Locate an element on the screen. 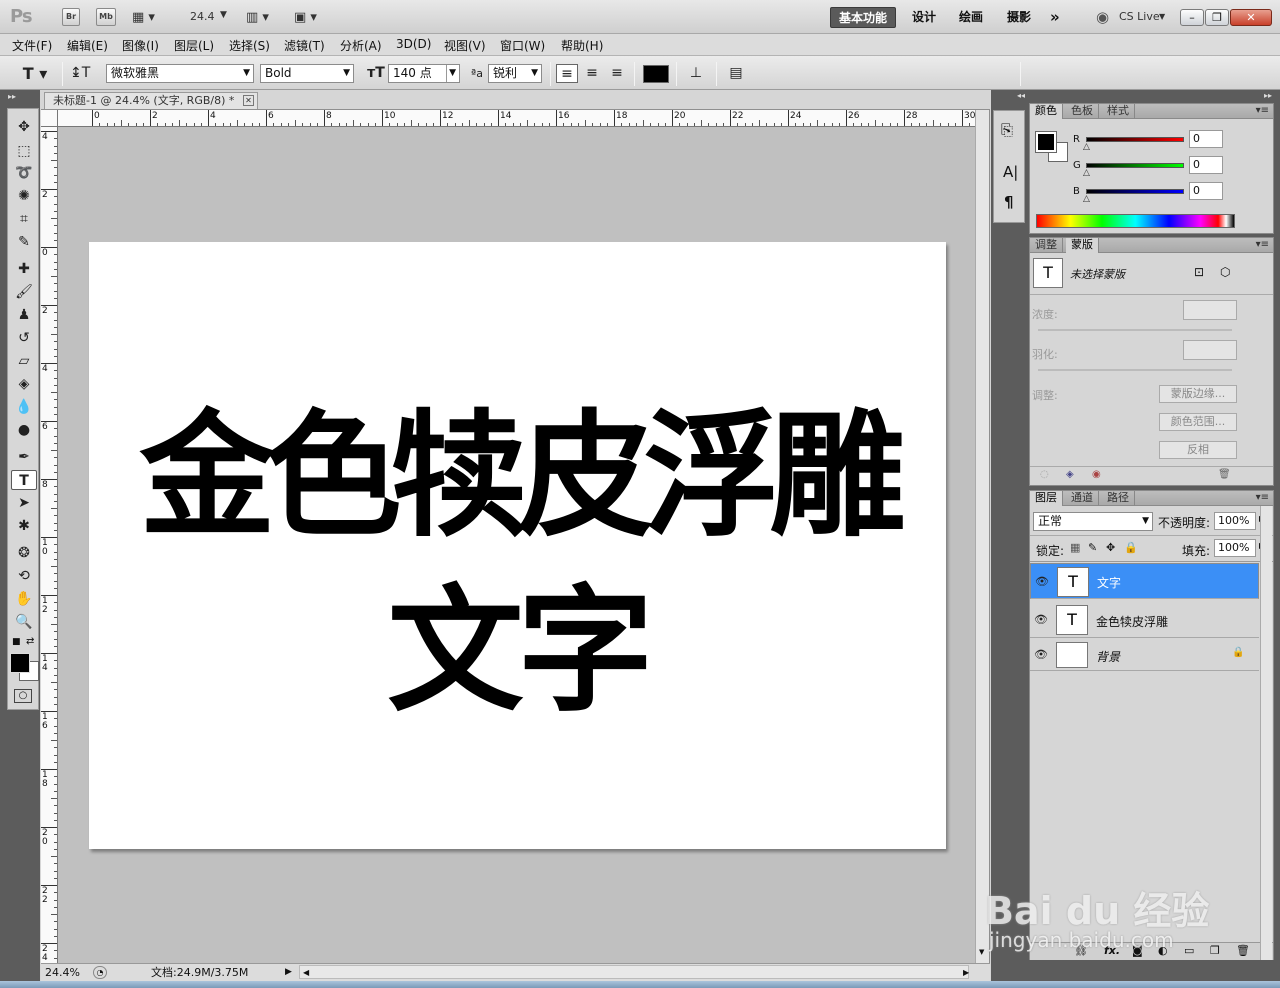  density-slider is located at coordinates (1135, 330).